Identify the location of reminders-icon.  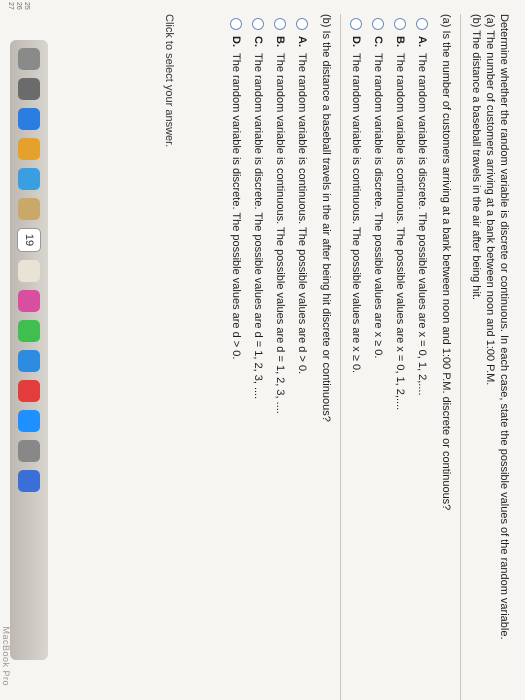
(29, 271).